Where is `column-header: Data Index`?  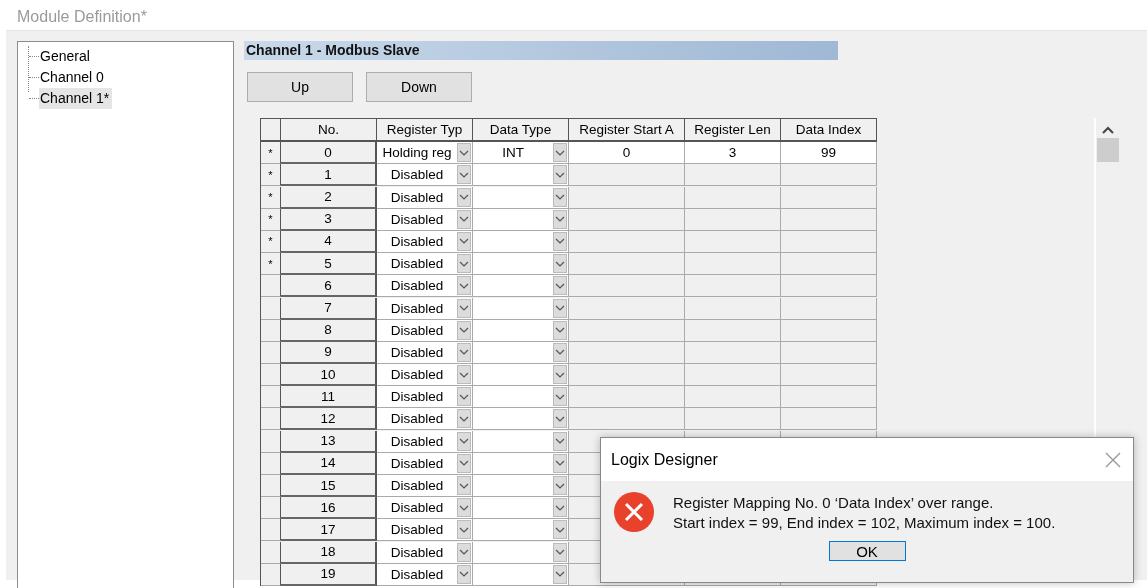
column-header: Data Index is located at coordinates (829, 130).